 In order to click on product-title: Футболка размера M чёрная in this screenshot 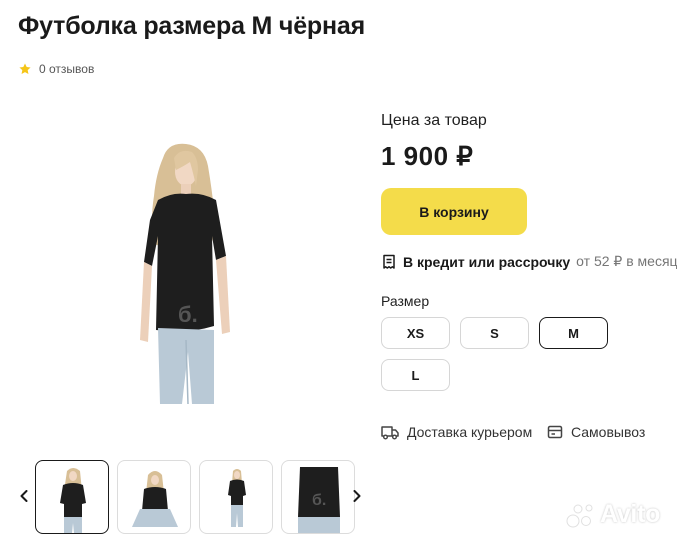, I will do `click(191, 26)`.